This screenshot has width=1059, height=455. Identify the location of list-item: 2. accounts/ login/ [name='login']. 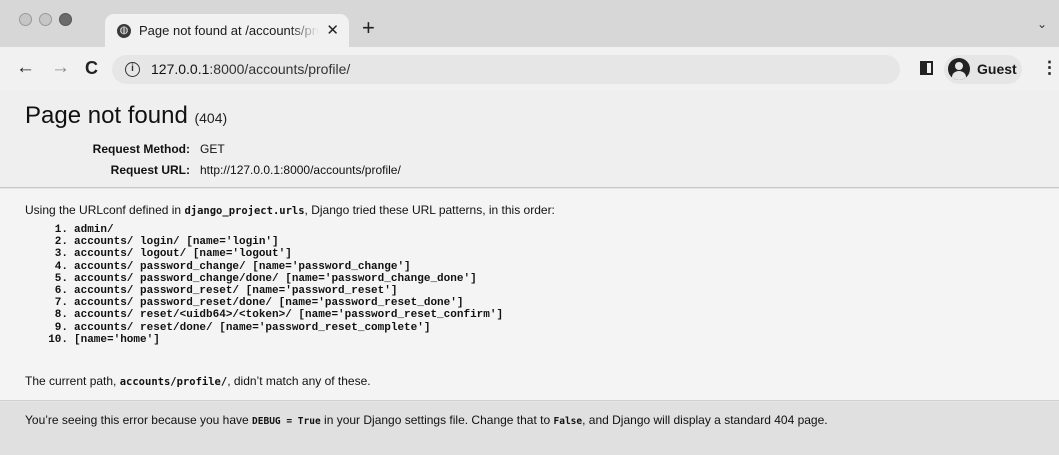
(166, 242).